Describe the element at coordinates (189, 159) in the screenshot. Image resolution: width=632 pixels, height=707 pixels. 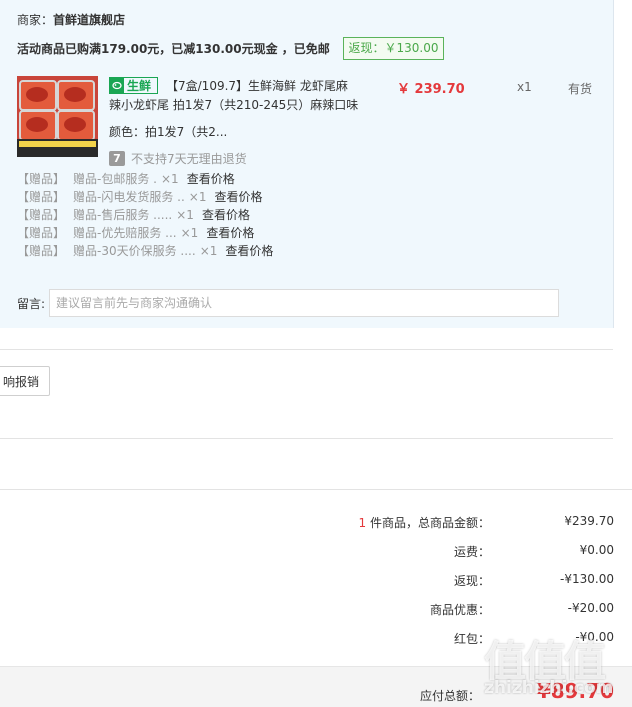
I see `return-policy-text: 不支持7天无理由退货` at that location.